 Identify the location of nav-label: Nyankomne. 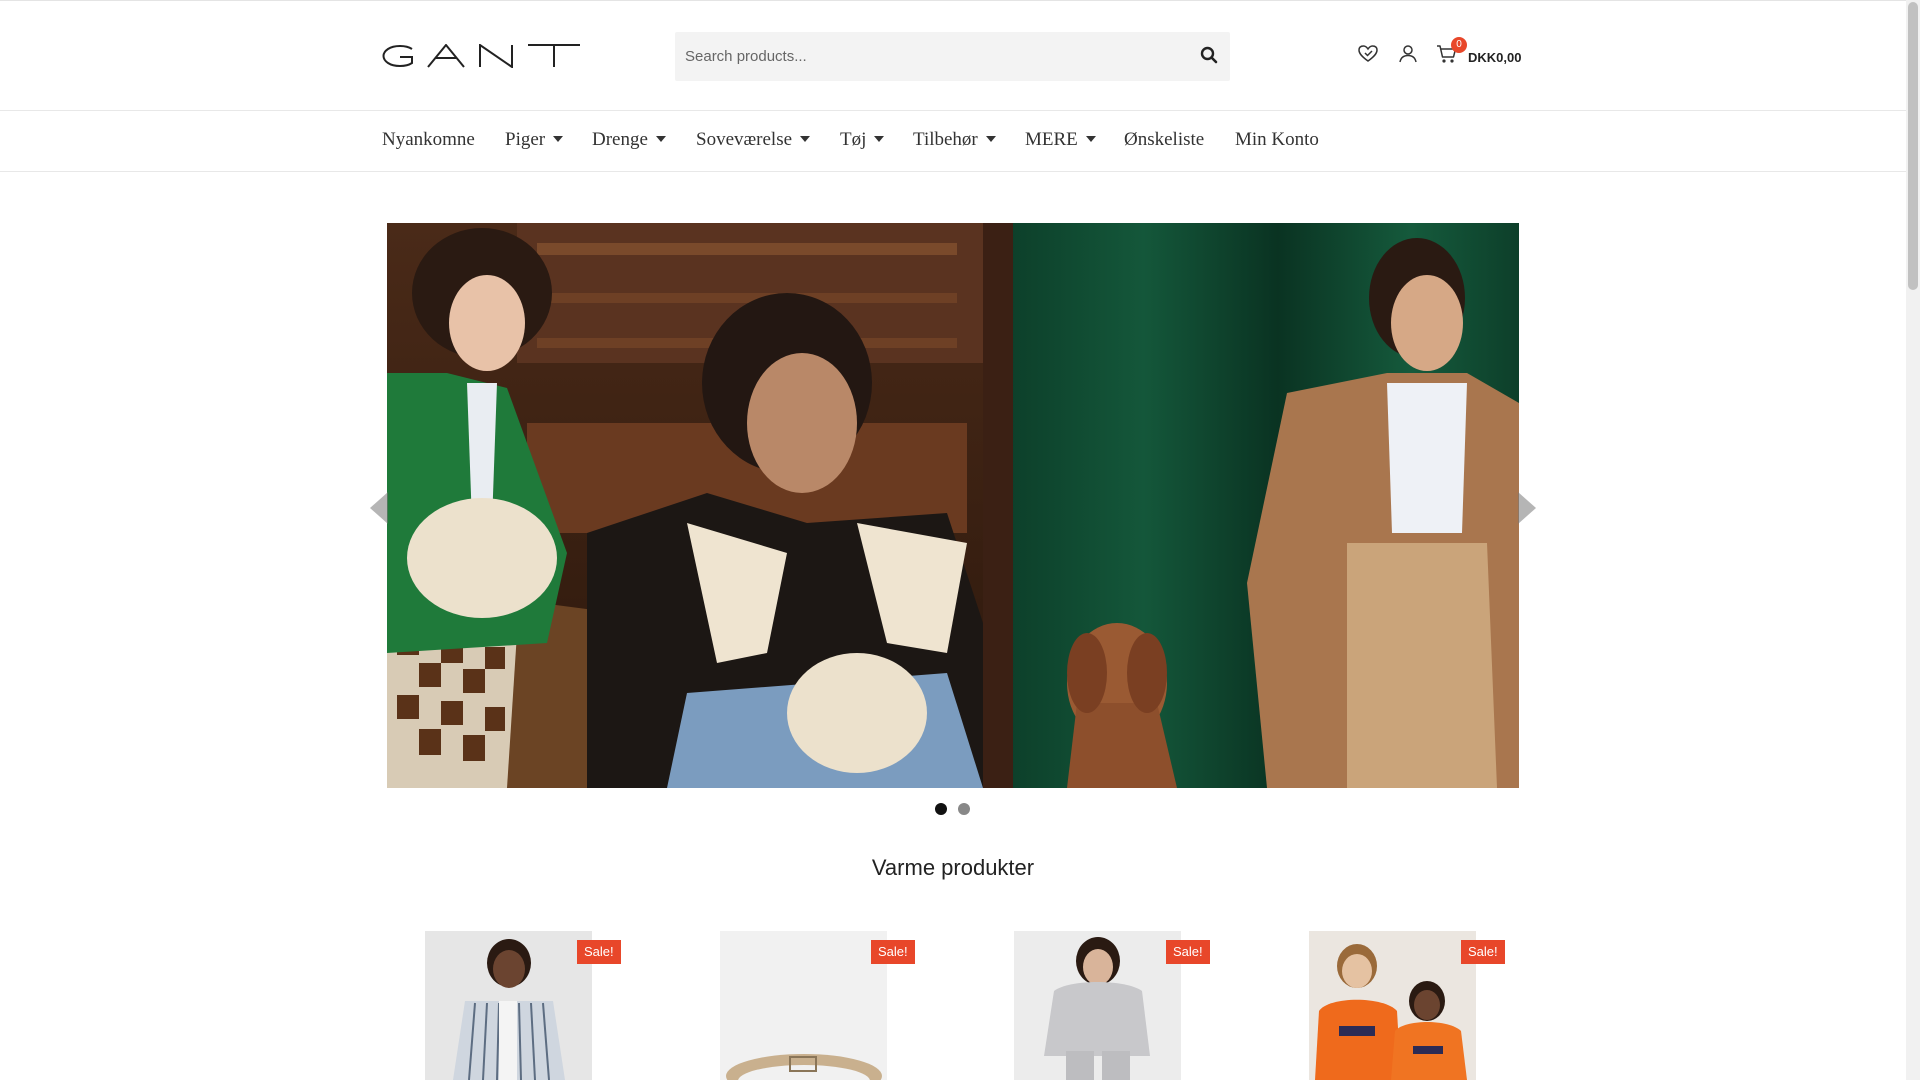
(428, 139).